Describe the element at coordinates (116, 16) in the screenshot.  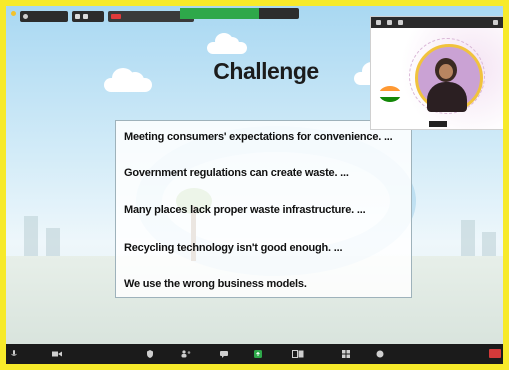
I see `live-badge-icon` at that location.